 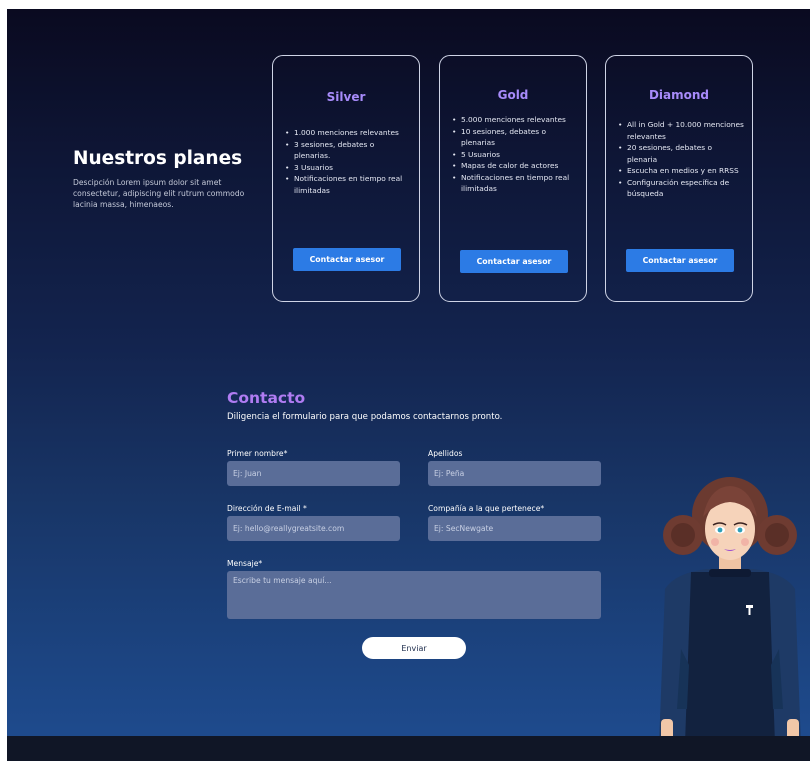 I want to click on last-name-field, so click(x=514, y=473).